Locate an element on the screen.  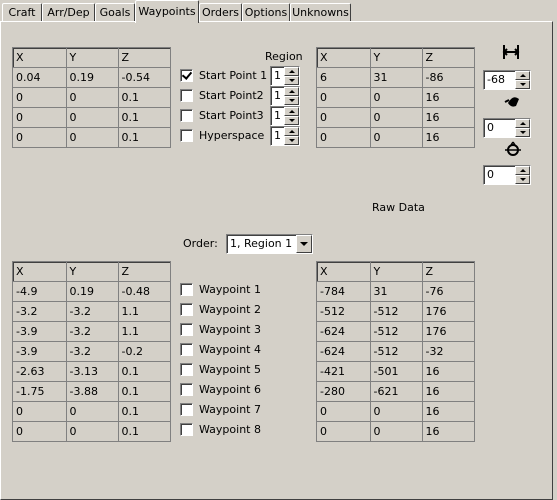
table-row: -280 -621 16 is located at coordinates (396, 391).